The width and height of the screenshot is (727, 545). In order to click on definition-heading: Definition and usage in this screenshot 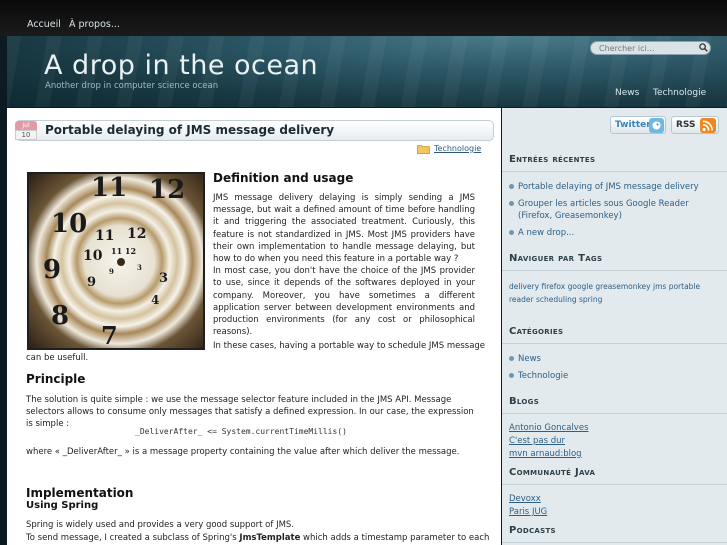, I will do `click(283, 178)`.